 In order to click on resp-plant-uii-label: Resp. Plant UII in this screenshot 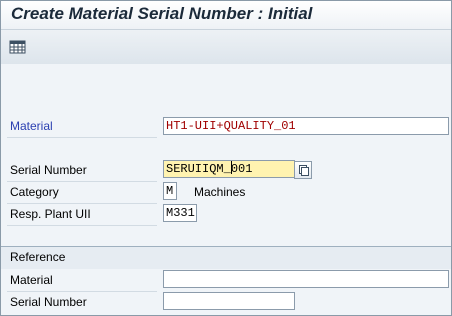, I will do `click(50, 214)`.